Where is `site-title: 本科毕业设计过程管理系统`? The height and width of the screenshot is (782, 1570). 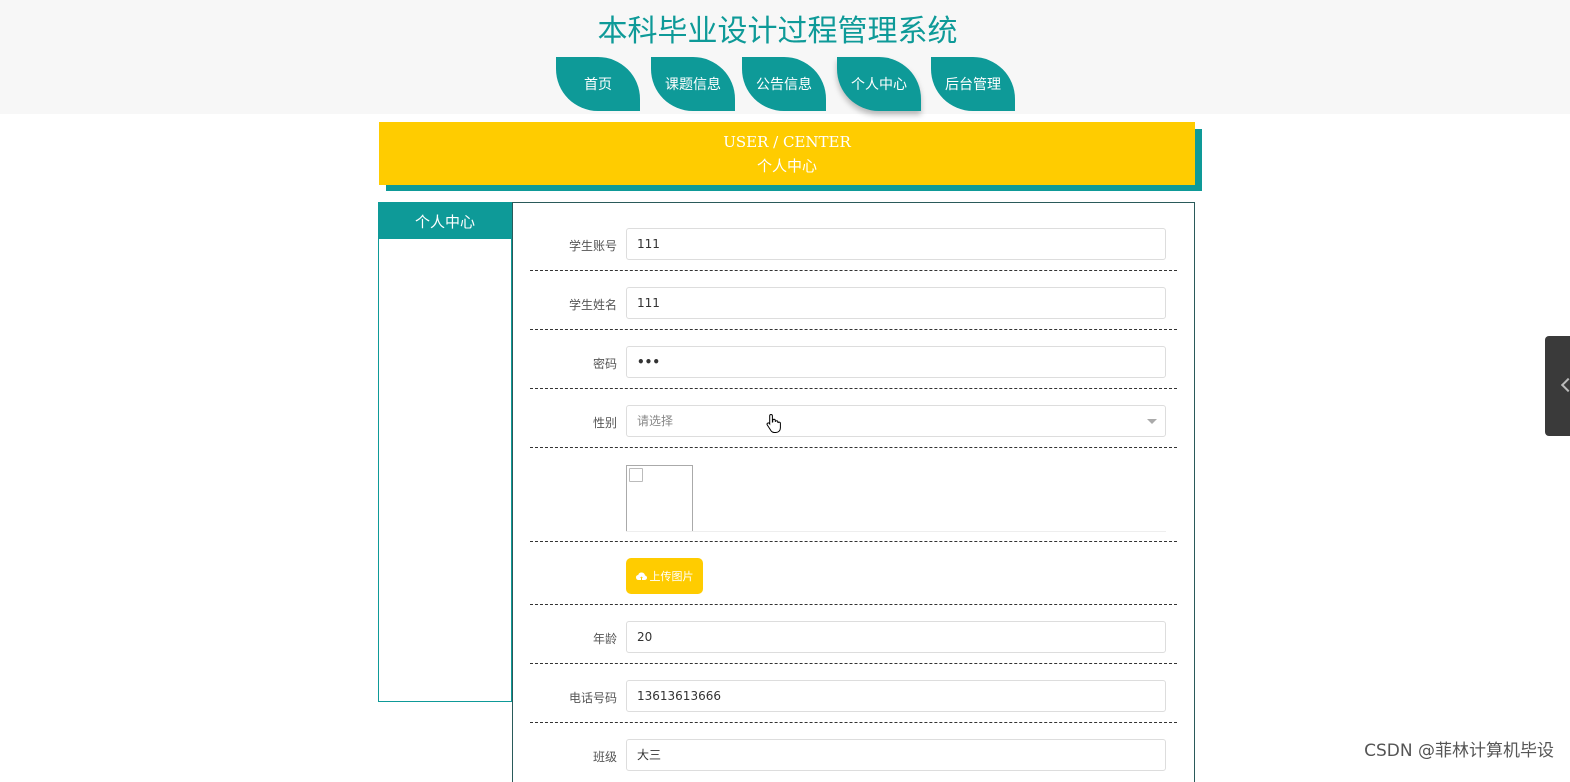
site-title: 本科毕业设计过程管理系统 is located at coordinates (777, 31).